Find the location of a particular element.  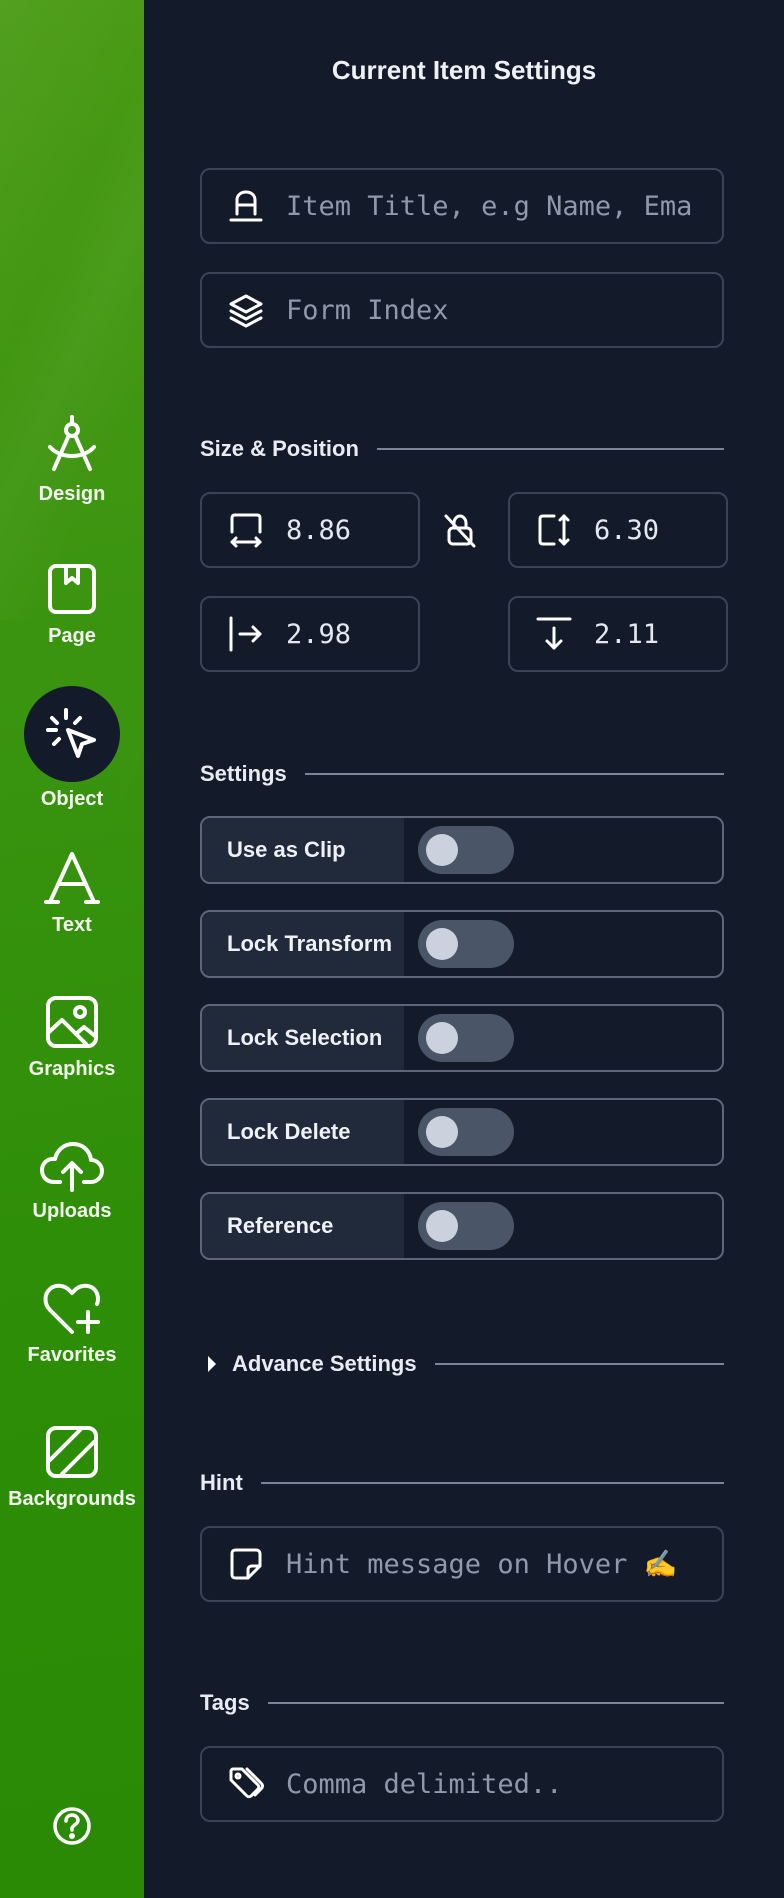

toggle-label: Lock Delete is located at coordinates (303, 1132).